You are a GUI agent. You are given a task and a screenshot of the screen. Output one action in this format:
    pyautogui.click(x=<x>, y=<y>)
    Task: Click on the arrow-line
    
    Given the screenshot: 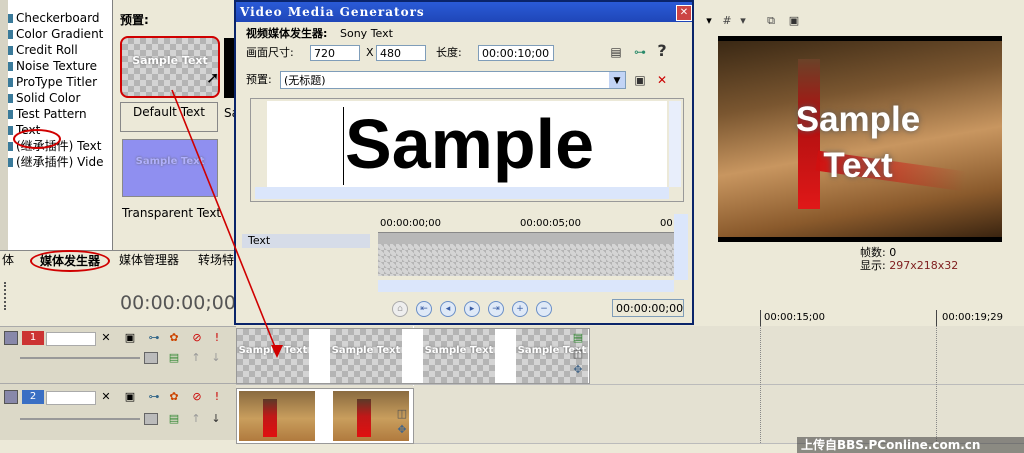 What is the action you would take?
    pyautogui.click(x=224, y=221)
    